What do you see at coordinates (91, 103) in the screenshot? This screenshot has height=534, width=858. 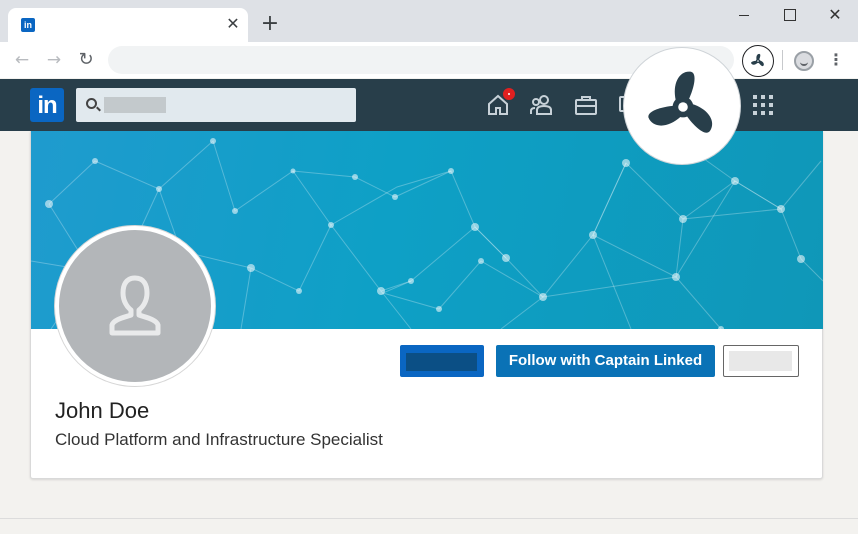 I see `search-icon` at bounding box center [91, 103].